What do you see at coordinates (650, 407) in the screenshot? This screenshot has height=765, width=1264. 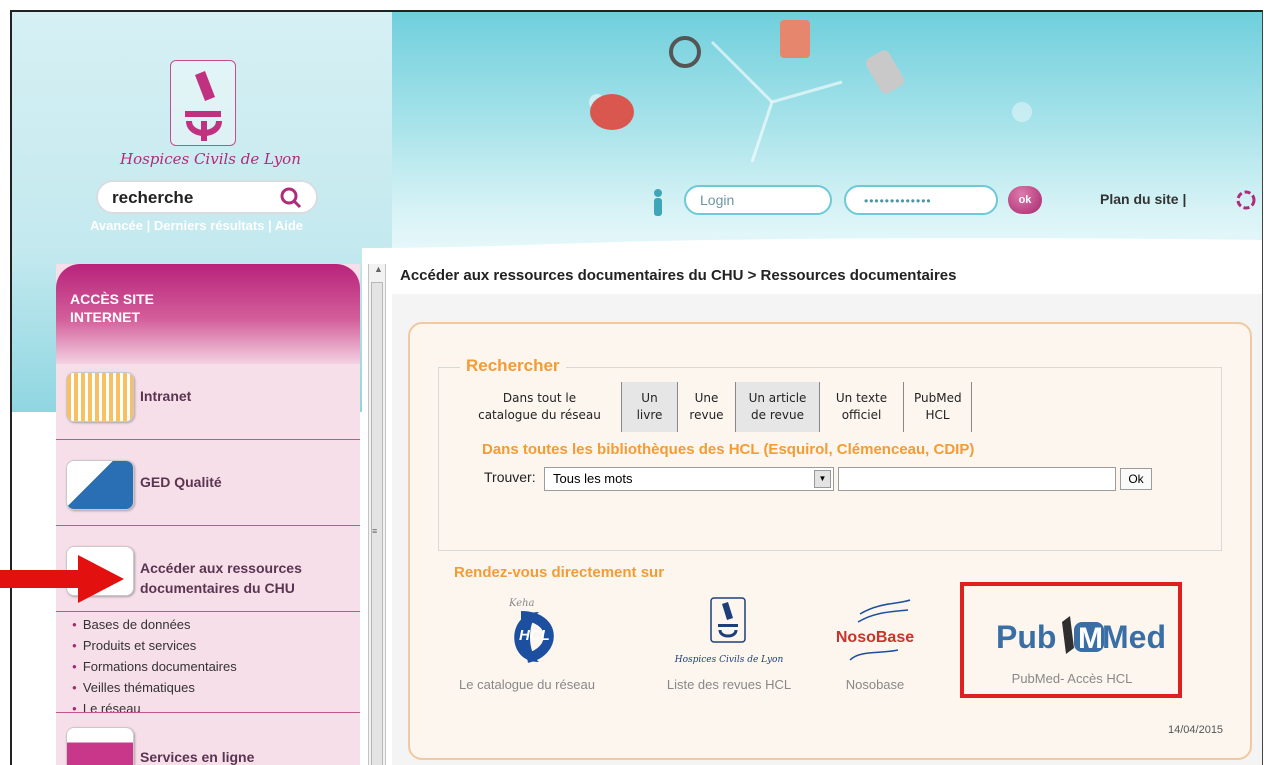 I see `tab-livre: Un livre` at bounding box center [650, 407].